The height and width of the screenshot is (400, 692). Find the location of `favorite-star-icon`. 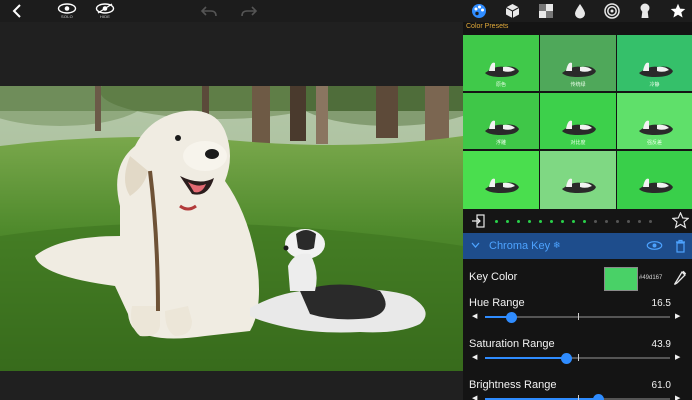

favorite-star-icon is located at coordinates (680, 220).